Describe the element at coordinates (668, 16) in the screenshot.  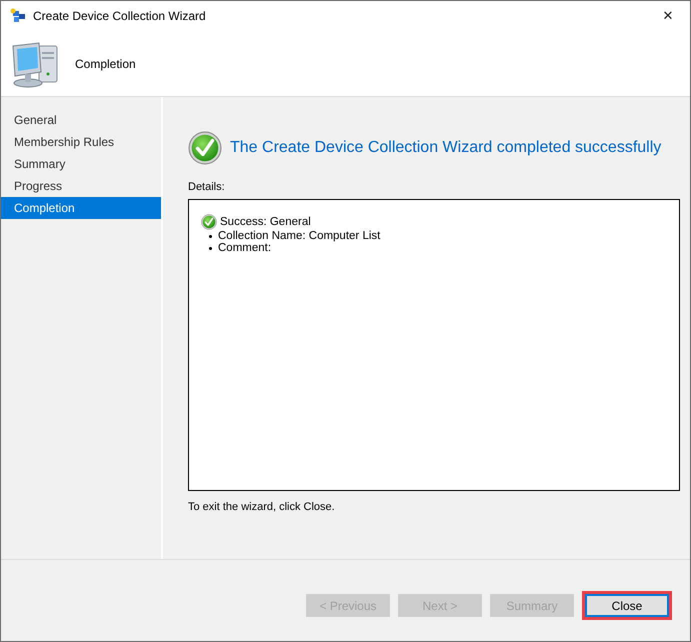
I see `close-button: ✕` at that location.